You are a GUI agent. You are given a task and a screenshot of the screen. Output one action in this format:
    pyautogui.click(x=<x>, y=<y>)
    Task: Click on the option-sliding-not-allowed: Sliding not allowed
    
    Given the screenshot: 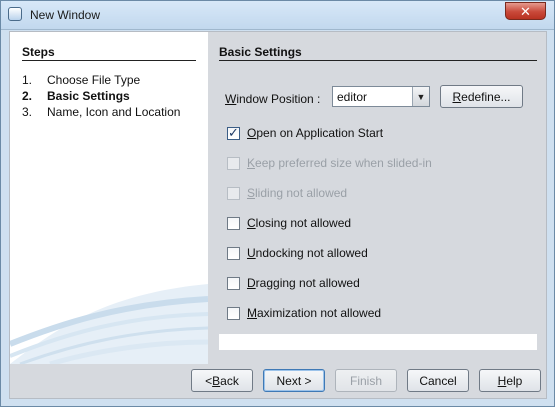 What is the action you would take?
    pyautogui.click(x=287, y=193)
    